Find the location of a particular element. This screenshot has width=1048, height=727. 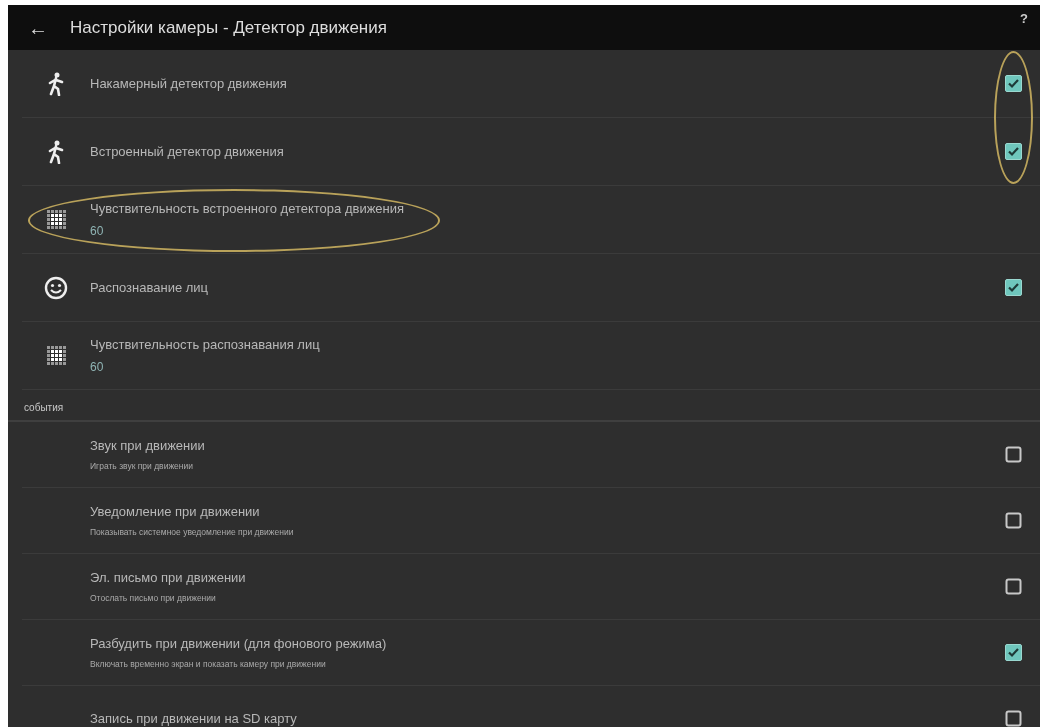

section-header: события is located at coordinates (524, 406).